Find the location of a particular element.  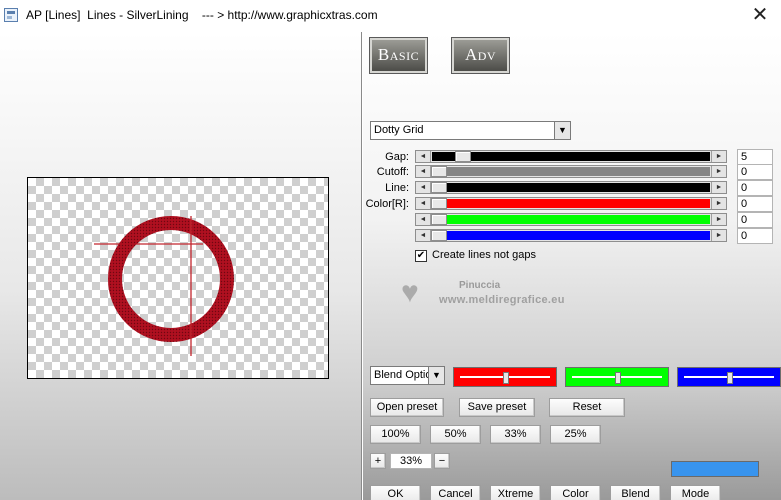

zoom-100-button: 100% is located at coordinates (395, 434).